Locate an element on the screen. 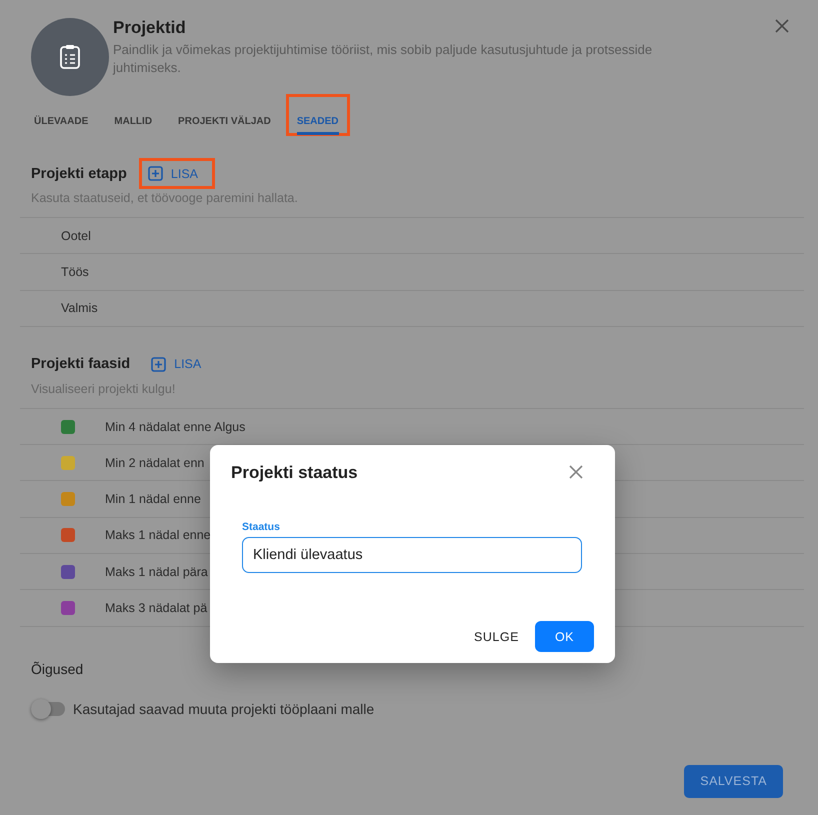  status-input-field: Kliendi ülevaatus is located at coordinates (412, 555).